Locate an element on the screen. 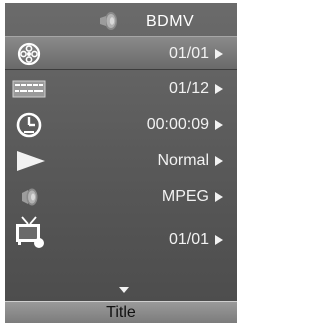  menu-row-subtitle: 01/12 is located at coordinates (121, 89).